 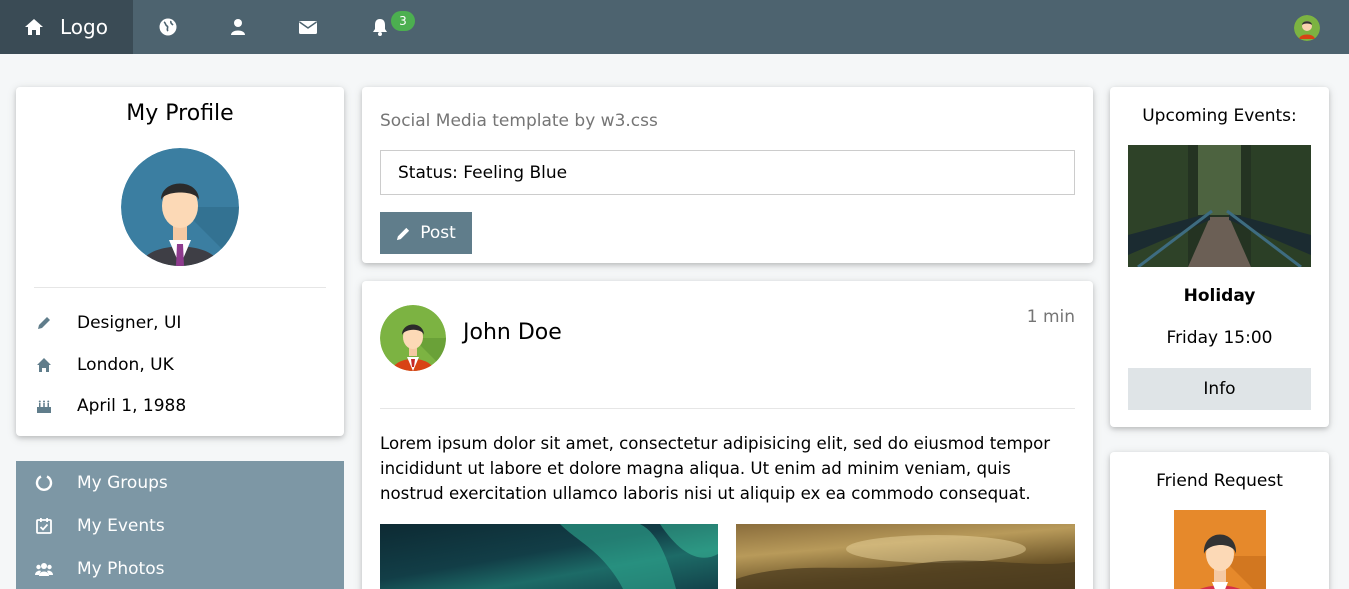 What do you see at coordinates (1219, 206) in the screenshot?
I see `event-image-bridge` at bounding box center [1219, 206].